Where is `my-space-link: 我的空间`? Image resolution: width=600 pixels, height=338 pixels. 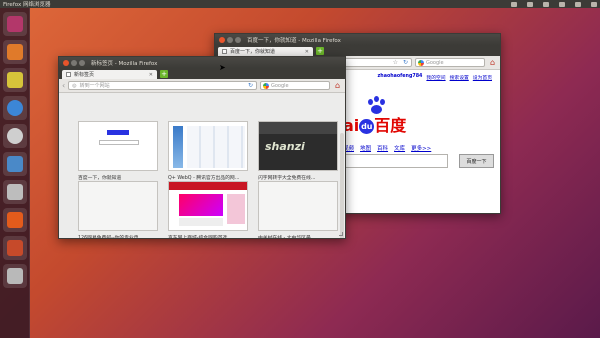 my-space-link: 我的空间 is located at coordinates (435, 77).